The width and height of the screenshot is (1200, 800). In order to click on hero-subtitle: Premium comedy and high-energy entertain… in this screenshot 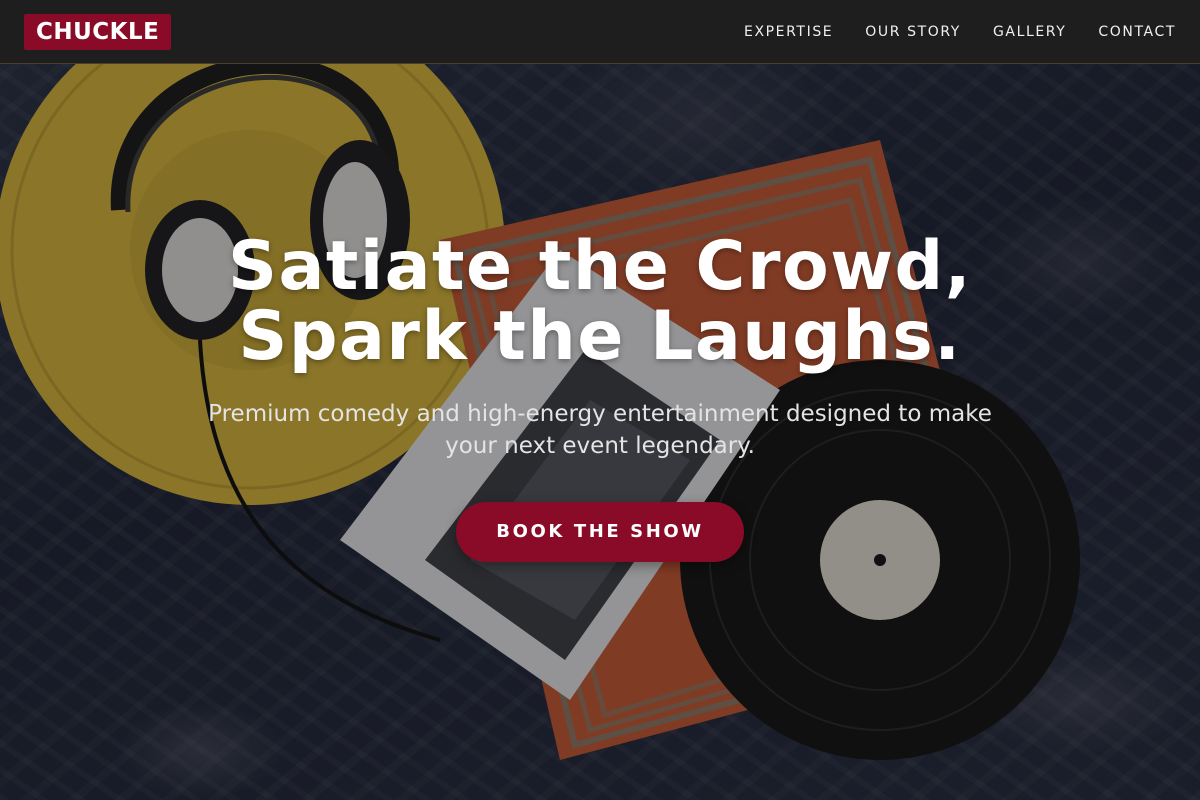, I will do `click(600, 430)`.